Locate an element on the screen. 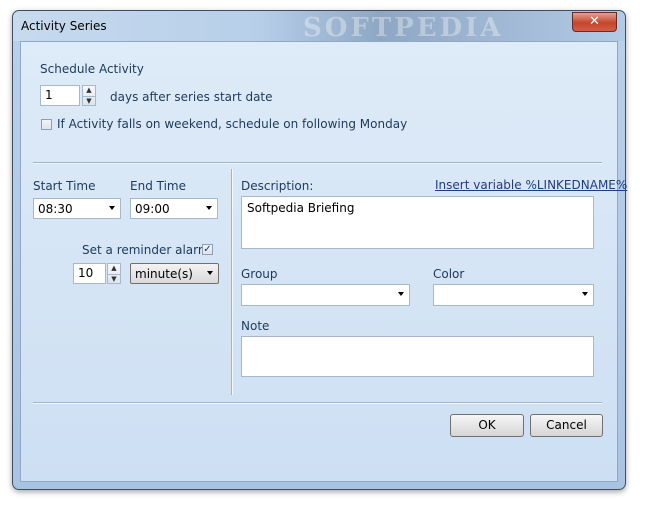 Image resolution: width=646 pixels, height=507 pixels. group-dropdown is located at coordinates (325, 295).